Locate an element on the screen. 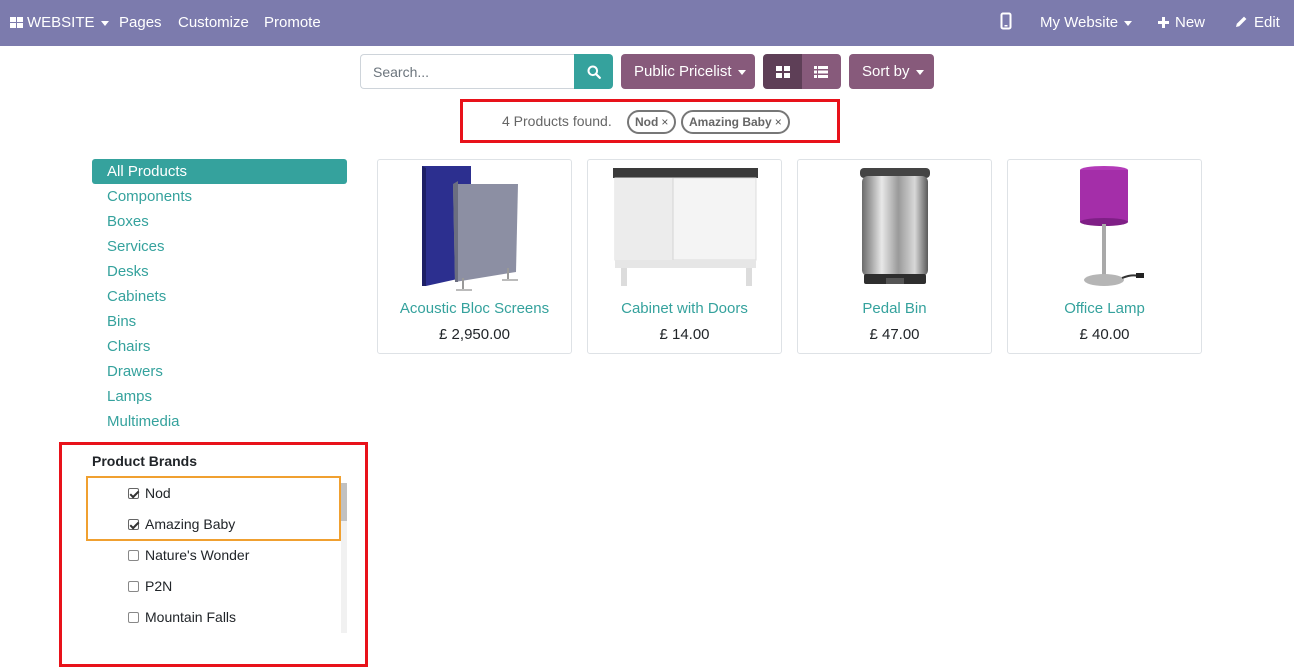 The image size is (1294, 672). website-menu: WEBSITE is located at coordinates (59, 23).